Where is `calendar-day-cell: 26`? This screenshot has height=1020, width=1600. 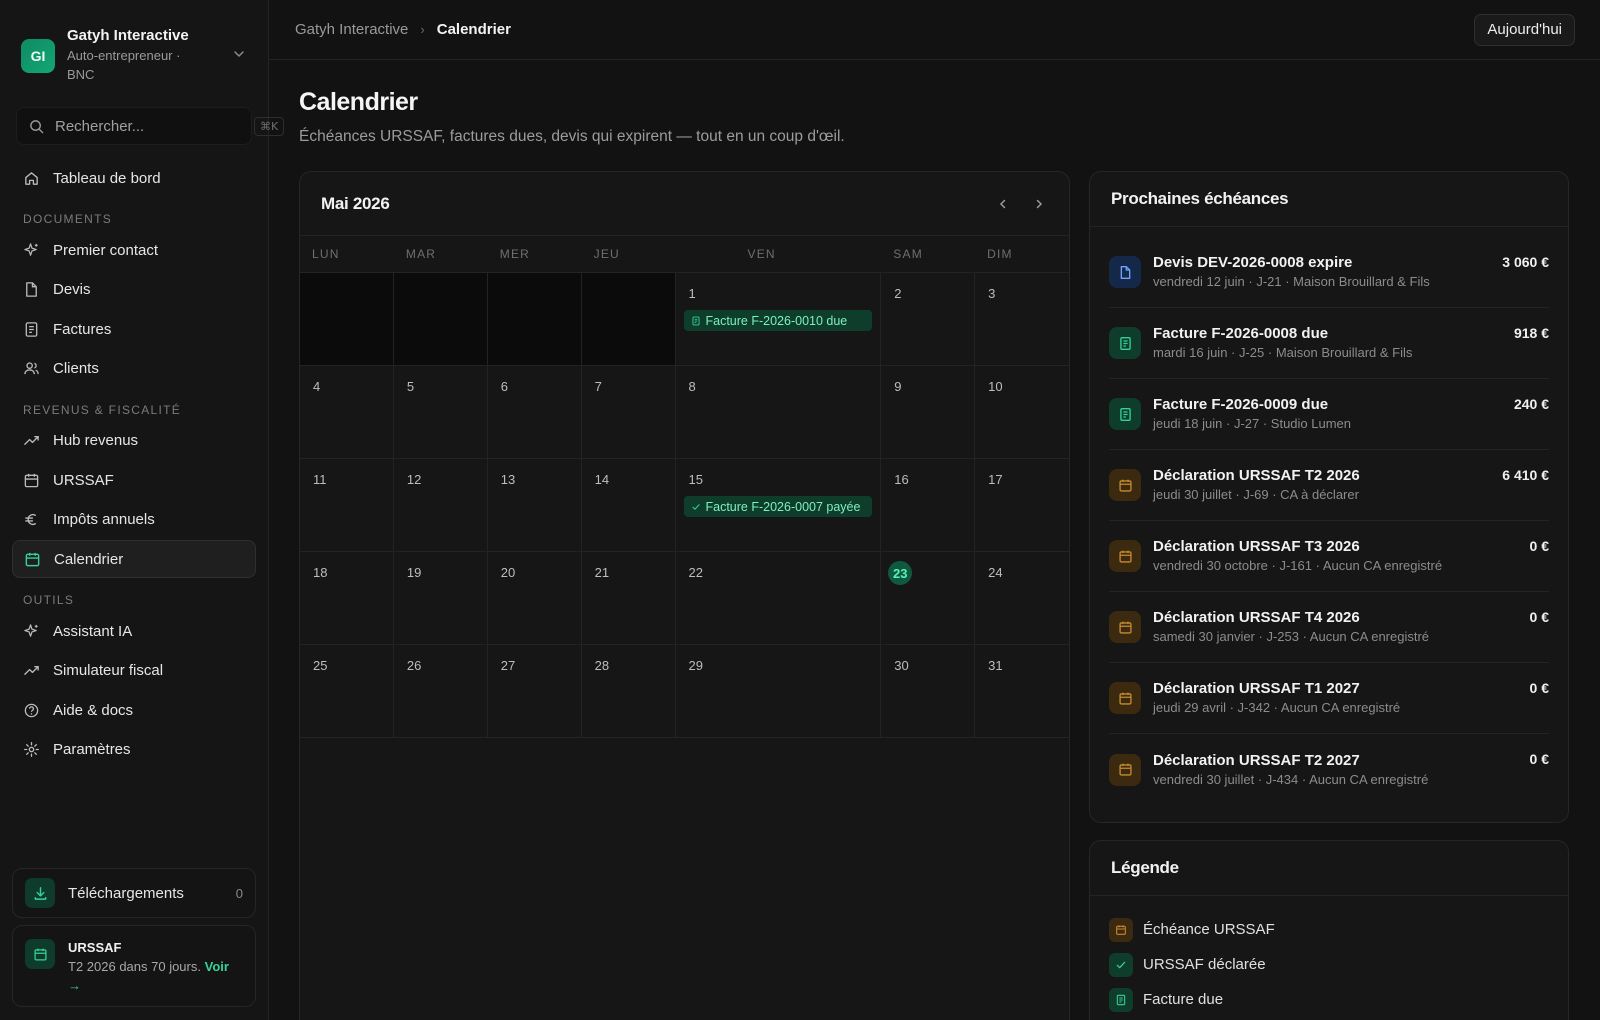 calendar-day-cell: 26 is located at coordinates (441, 691).